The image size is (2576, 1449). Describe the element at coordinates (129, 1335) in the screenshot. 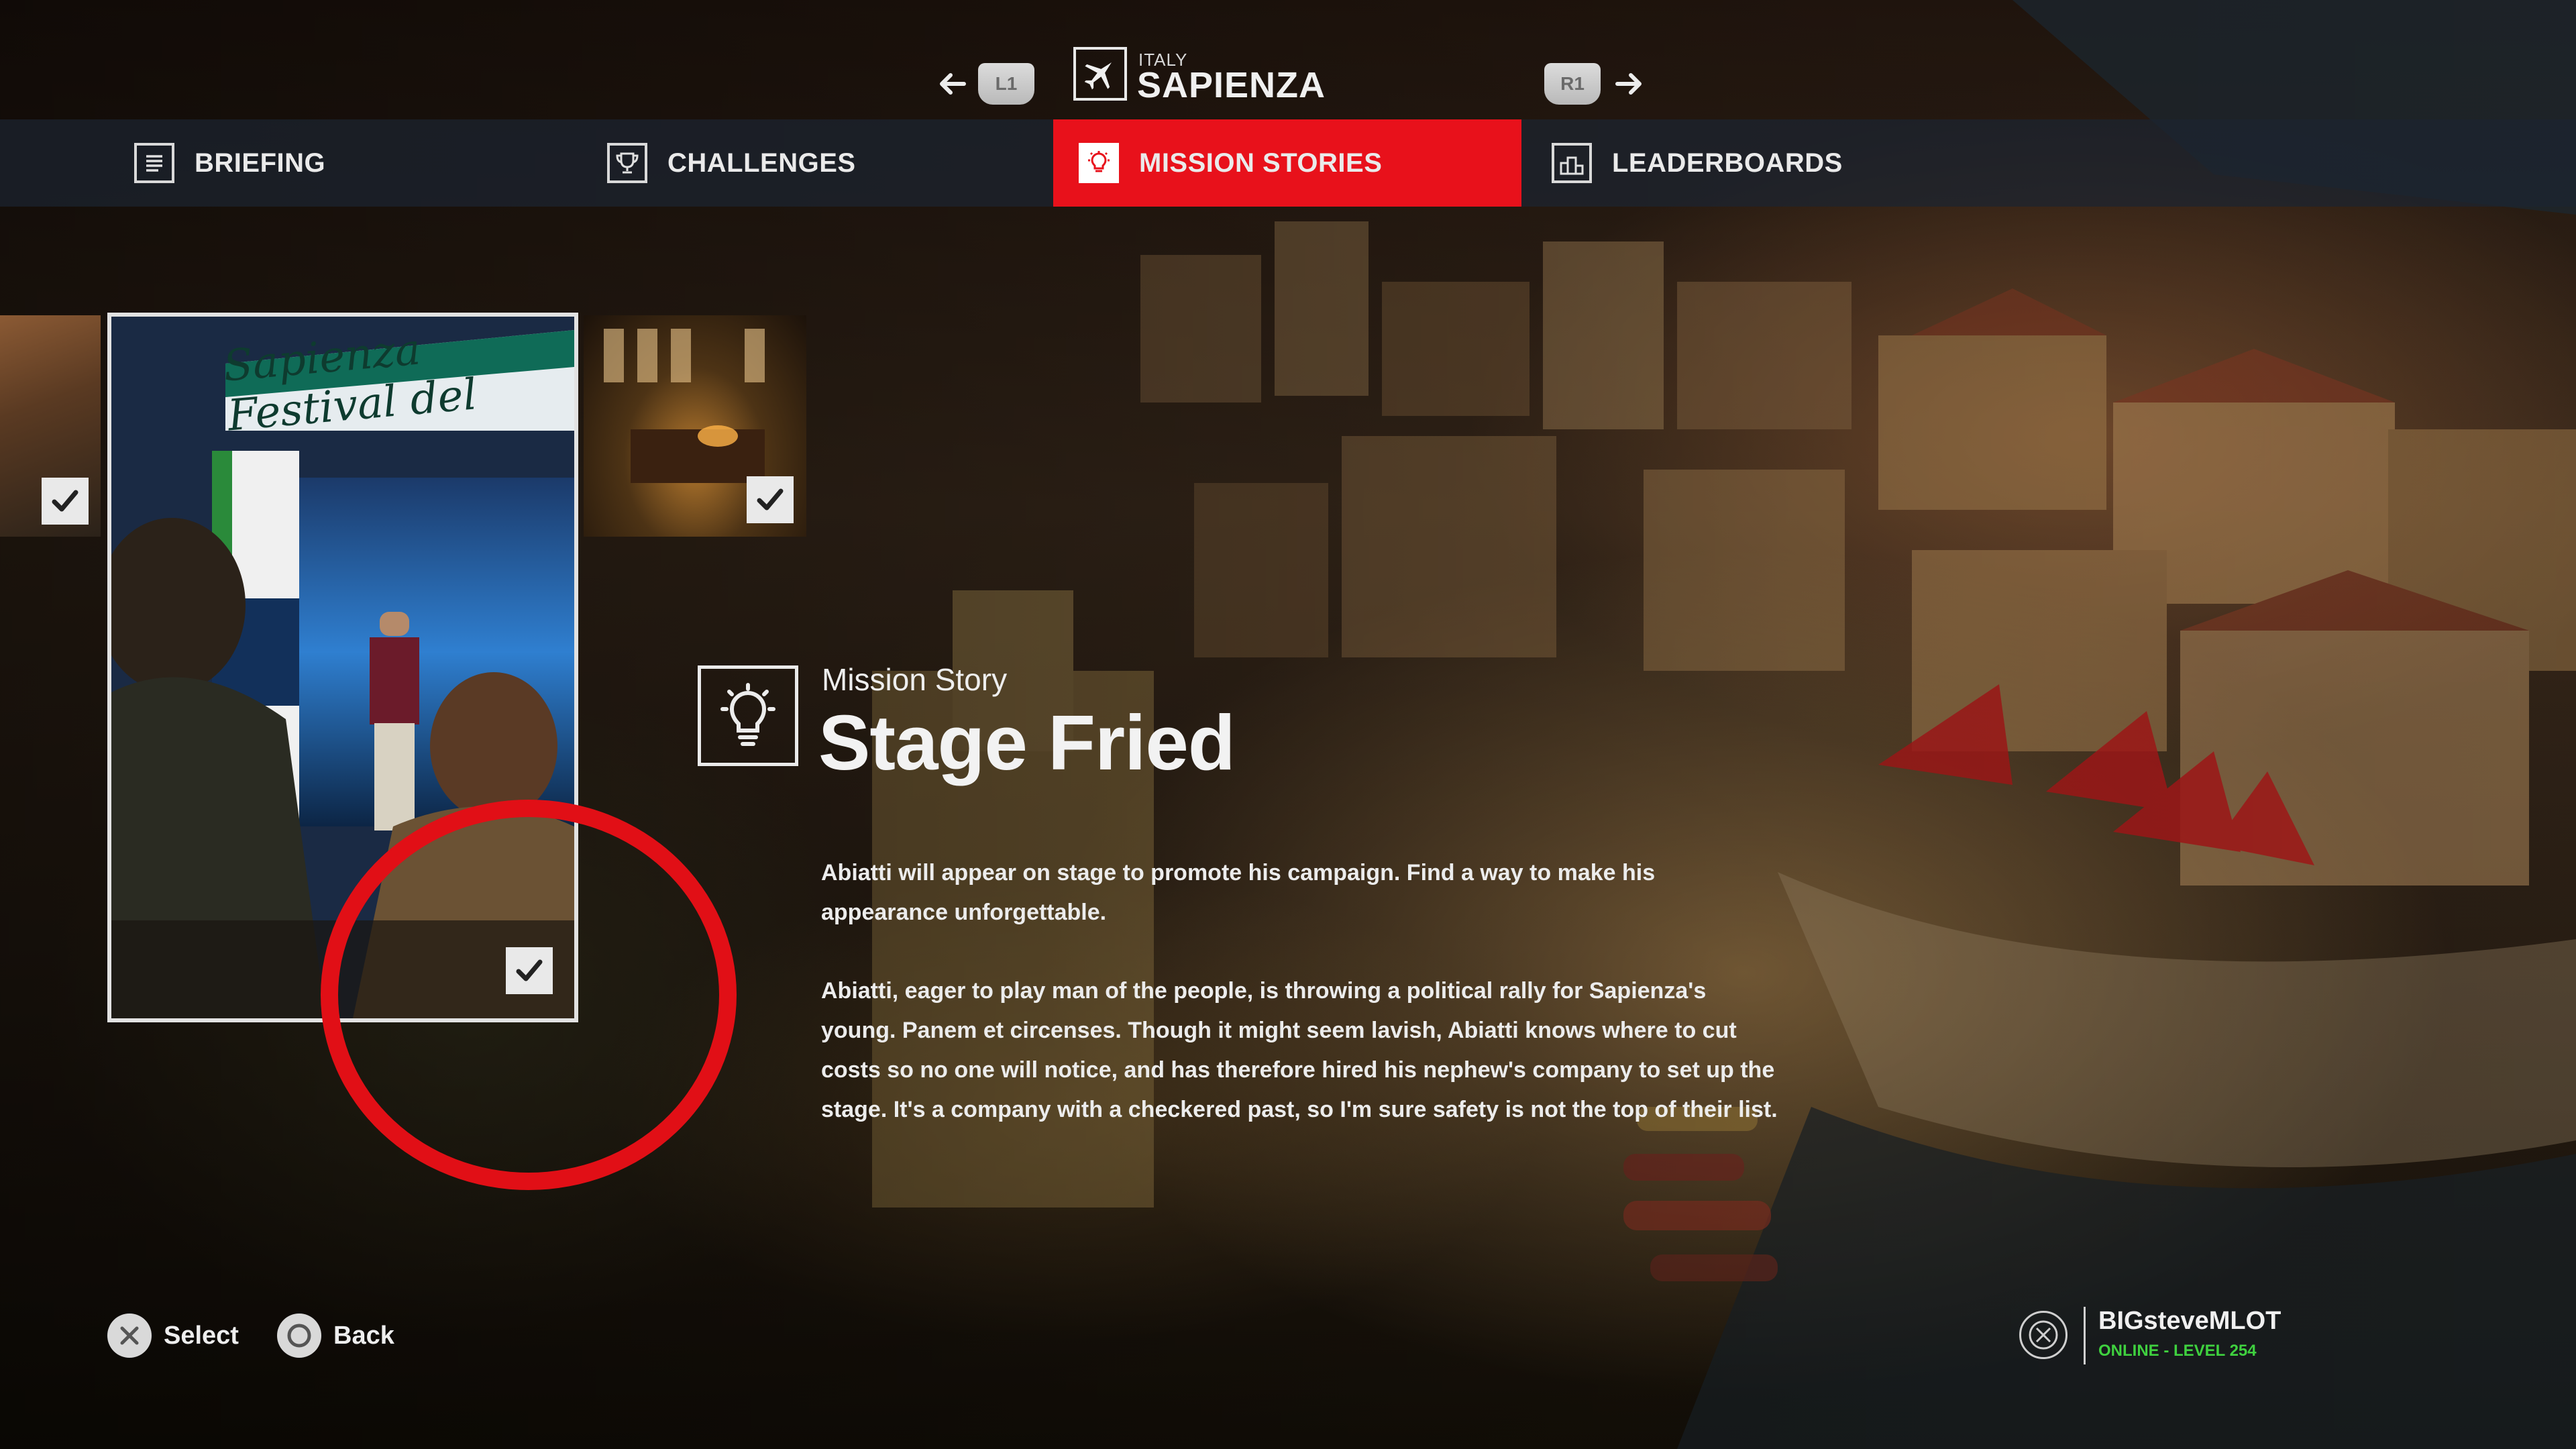

I see `cross-button-icon` at that location.